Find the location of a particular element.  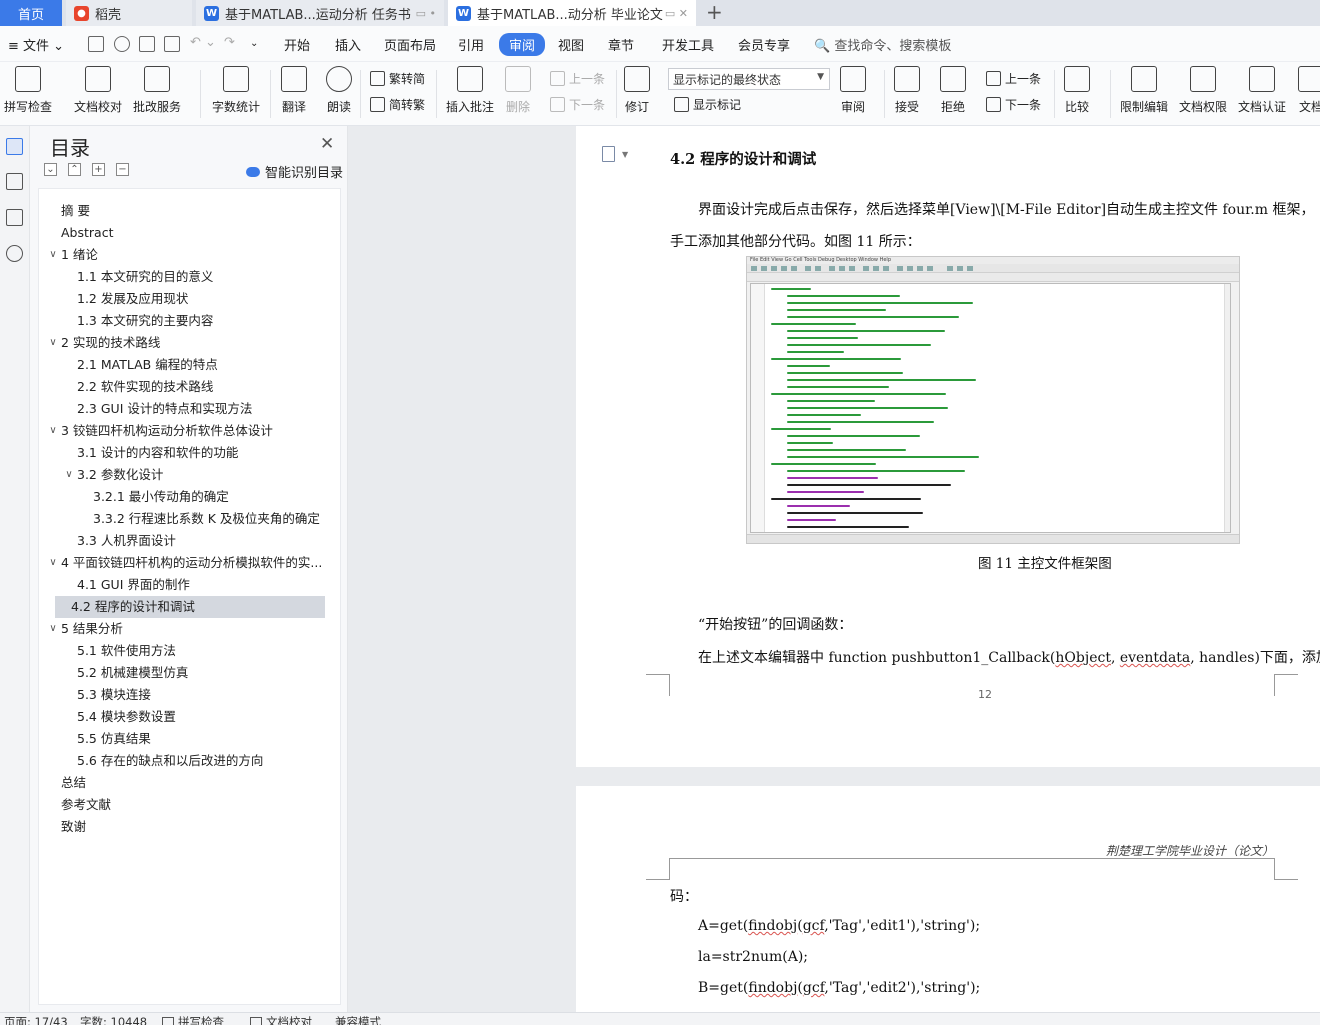

menu-chapter: 章节 is located at coordinates (621, 44).